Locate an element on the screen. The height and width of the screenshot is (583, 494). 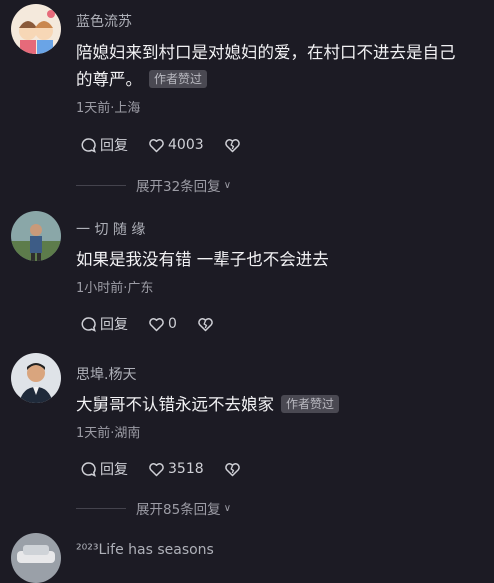
username: 蓝色流苏 is located at coordinates (104, 21).